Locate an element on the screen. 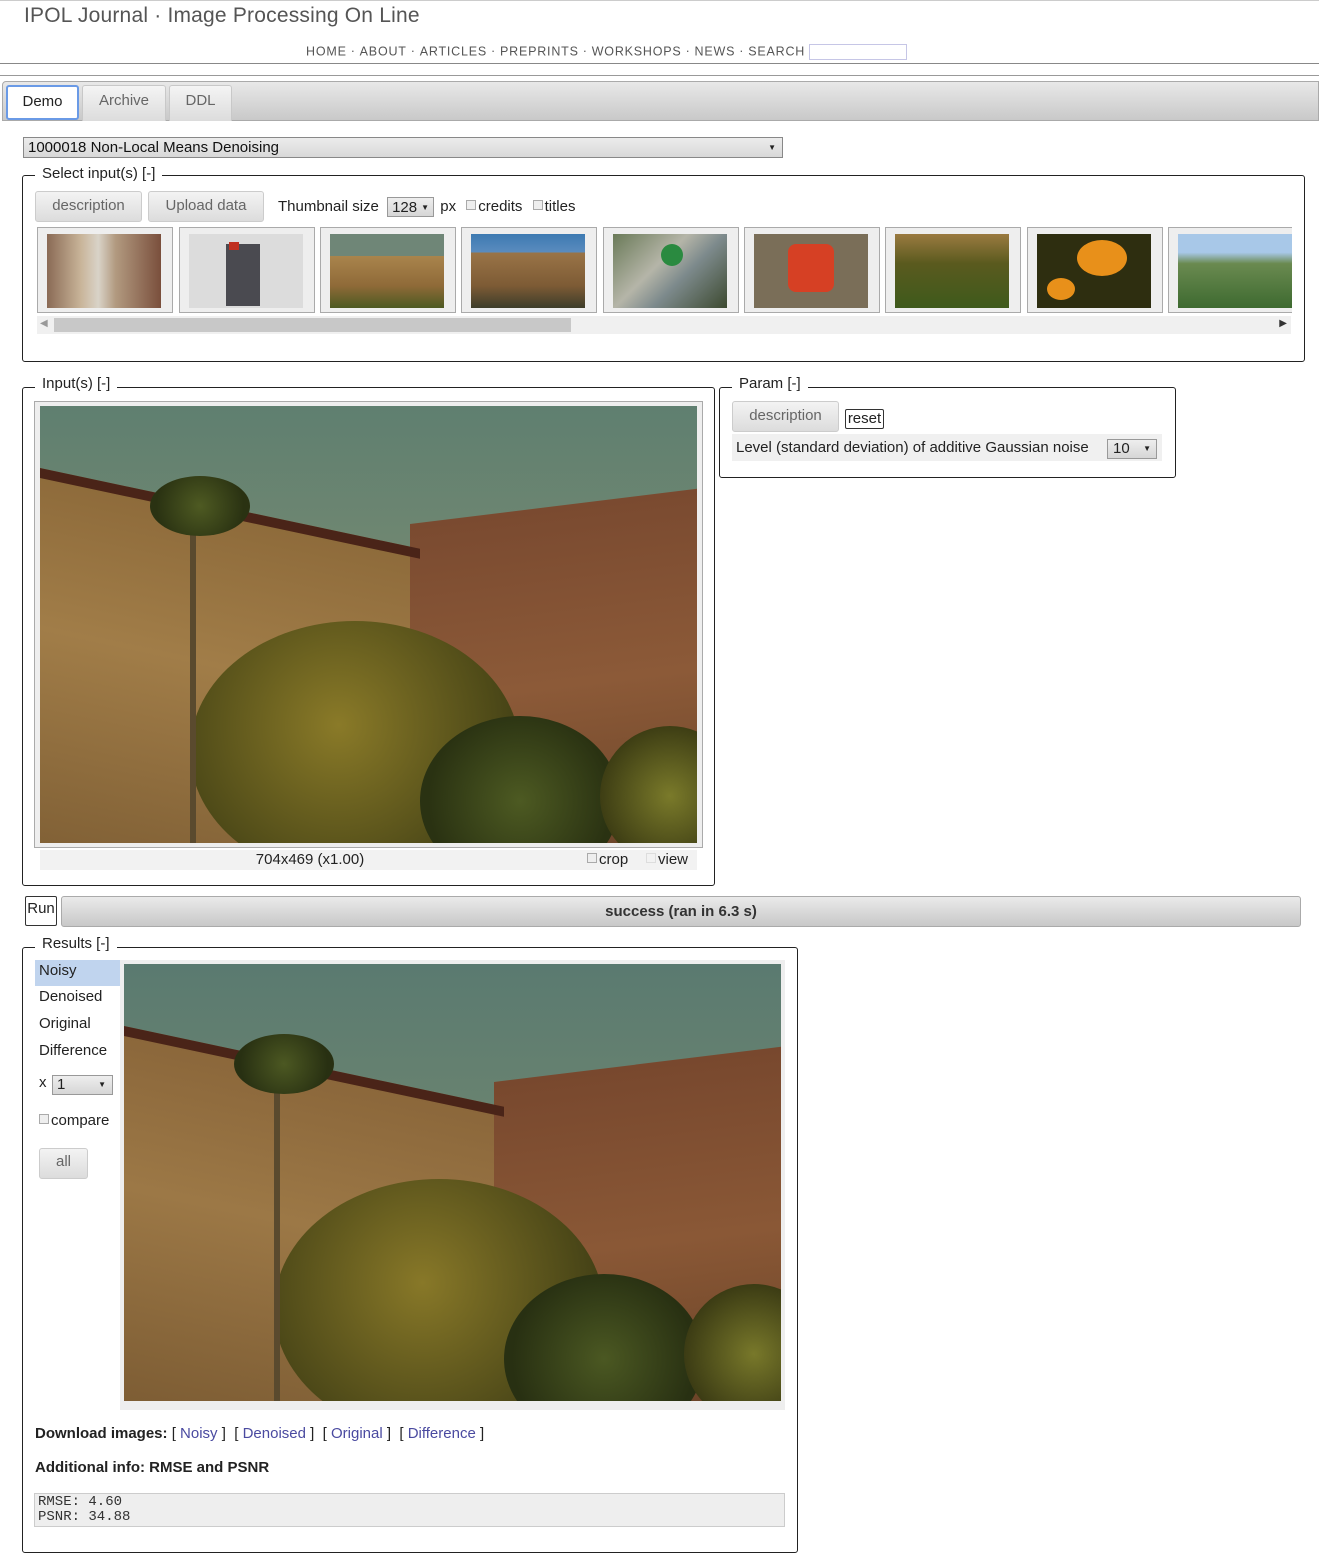 The width and height of the screenshot is (1319, 1568). result-item-original: Original is located at coordinates (77, 1026).